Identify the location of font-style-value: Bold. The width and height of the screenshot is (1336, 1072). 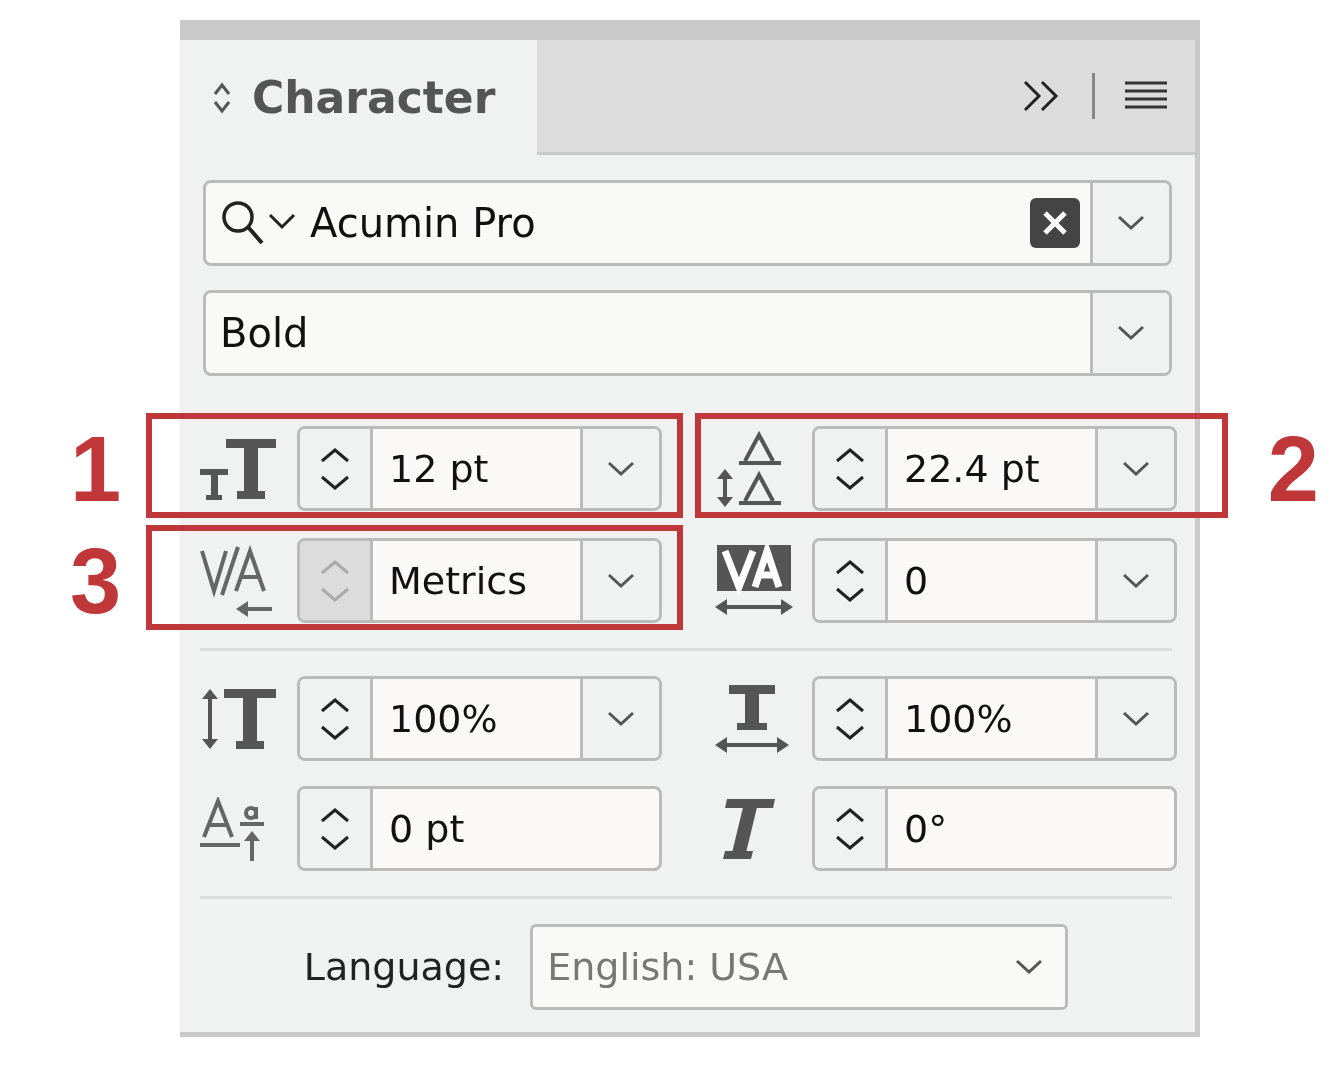
(264, 333).